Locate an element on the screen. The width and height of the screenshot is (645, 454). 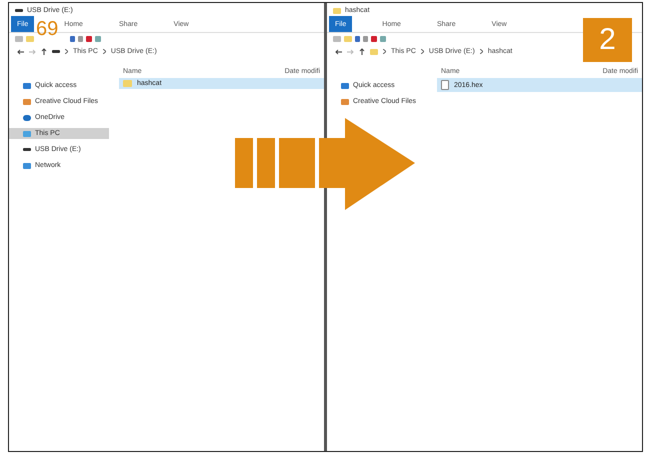
file-icon is located at coordinates (445, 85).